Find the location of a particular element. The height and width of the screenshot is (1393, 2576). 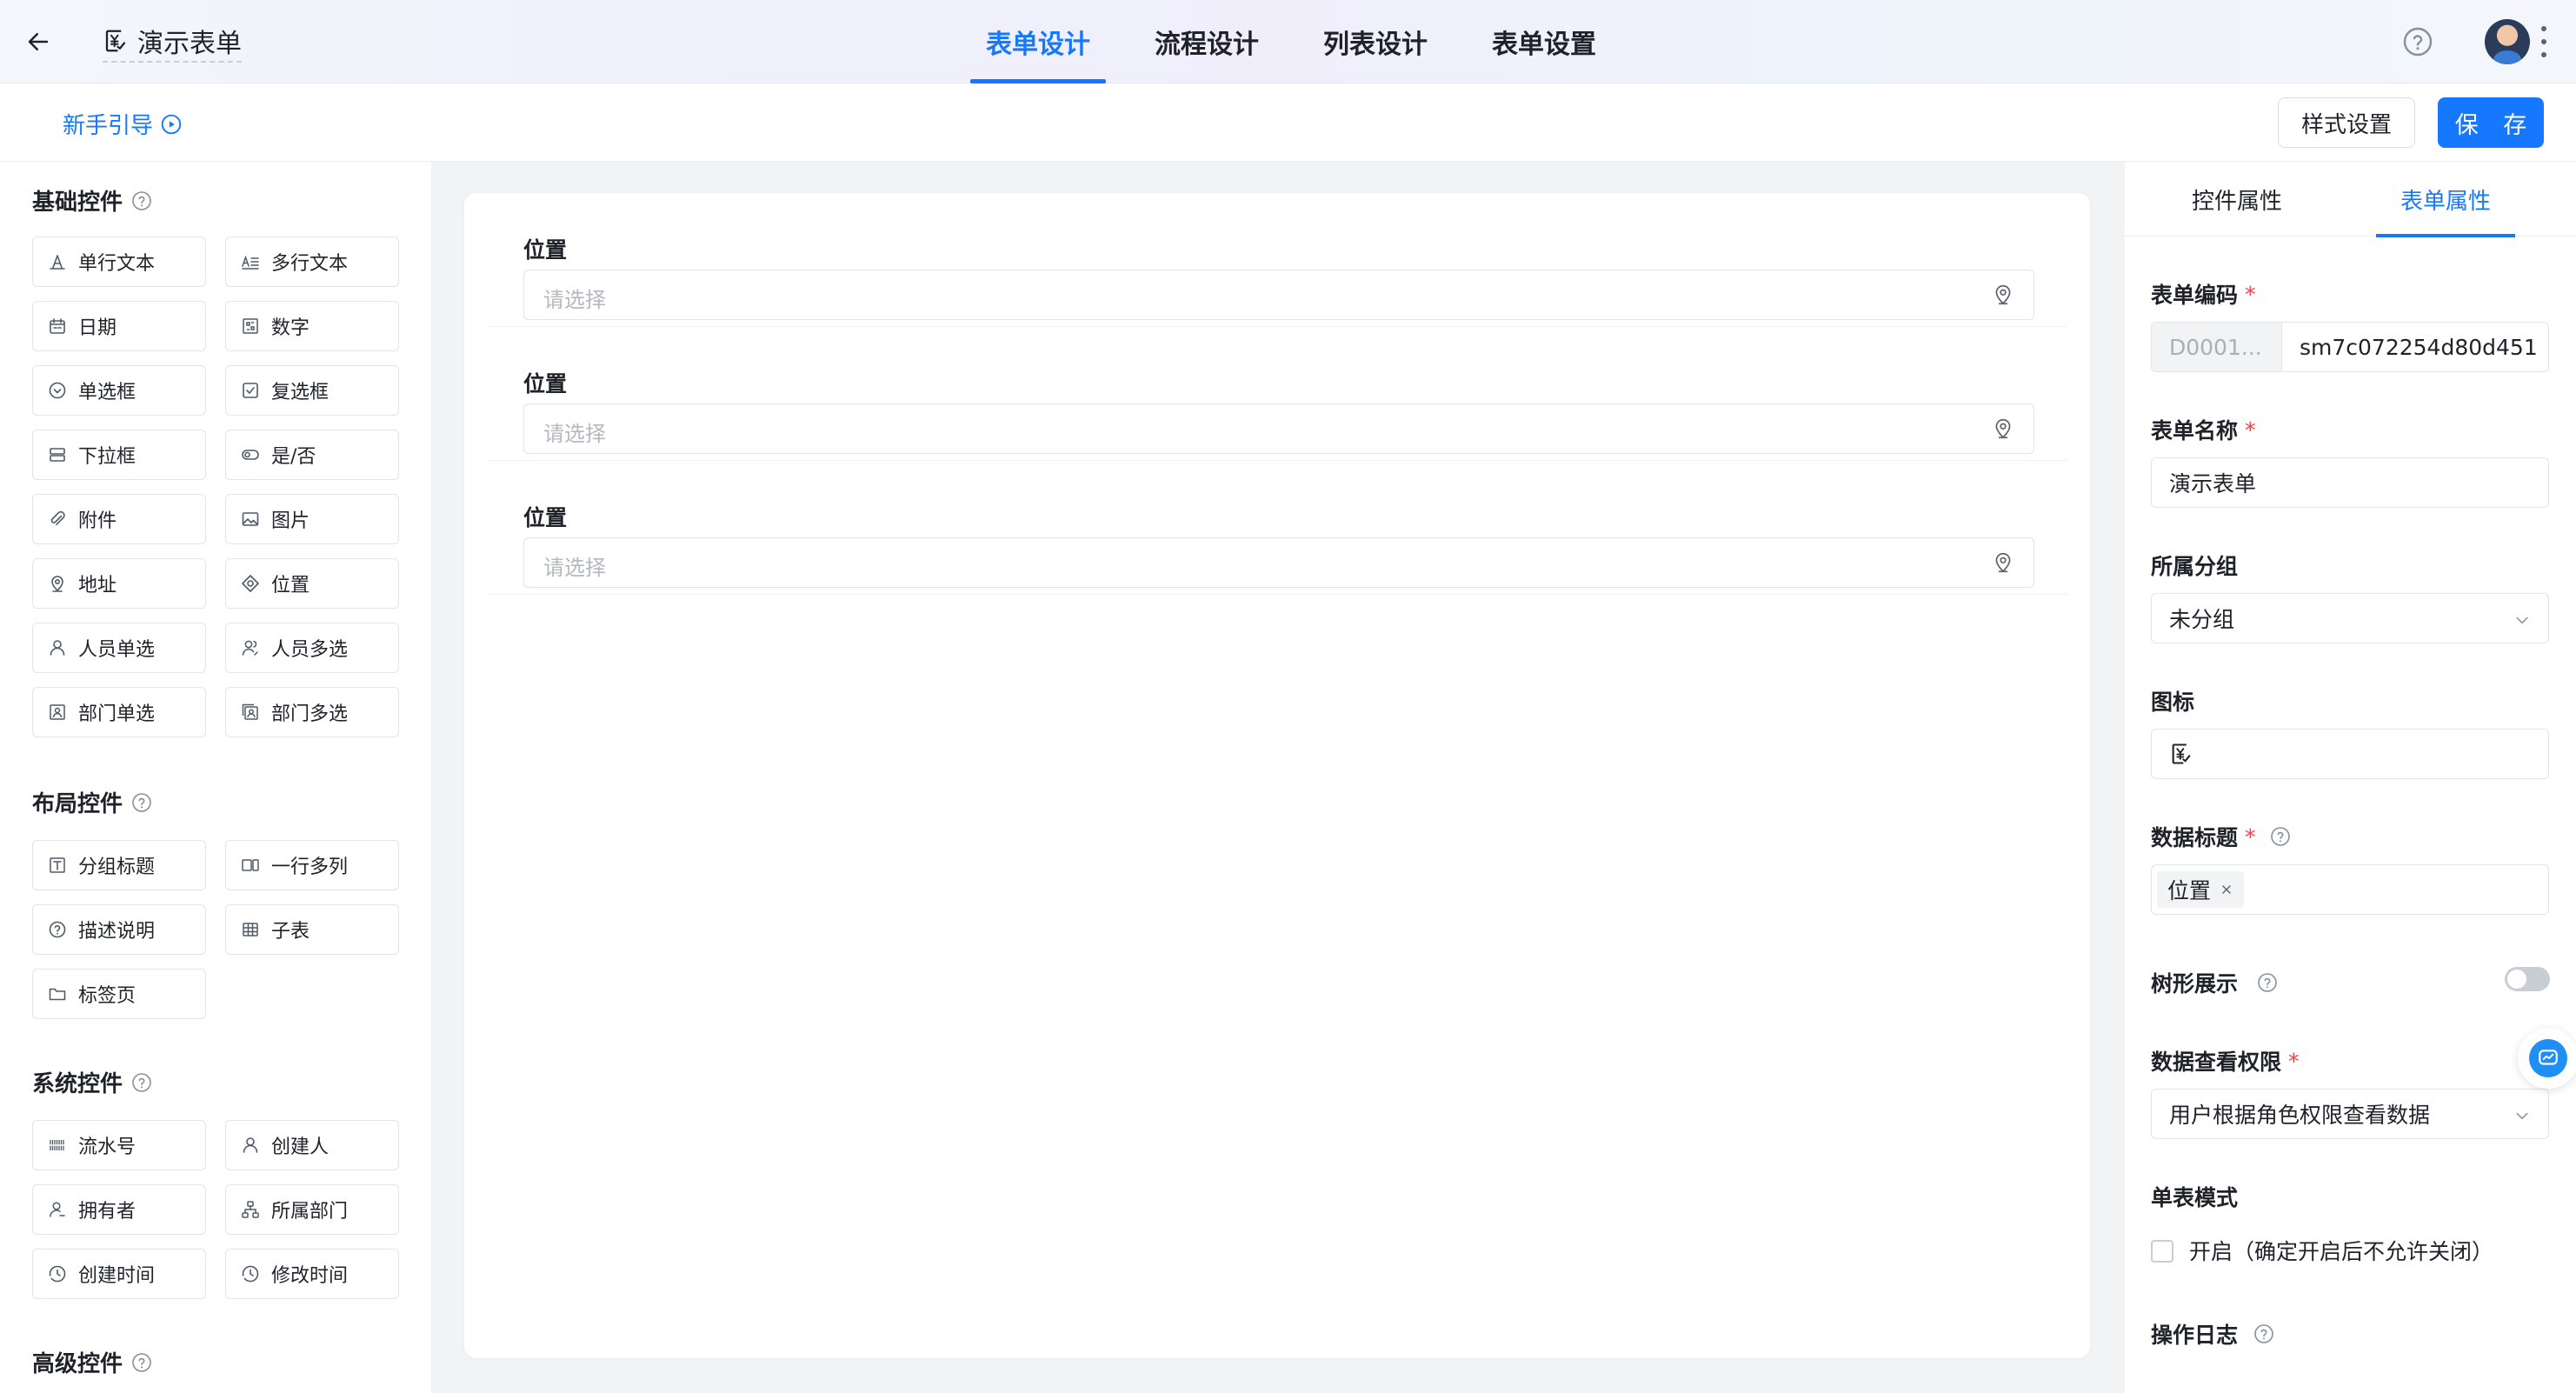

control-description: 描述说明 is located at coordinates (119, 930).